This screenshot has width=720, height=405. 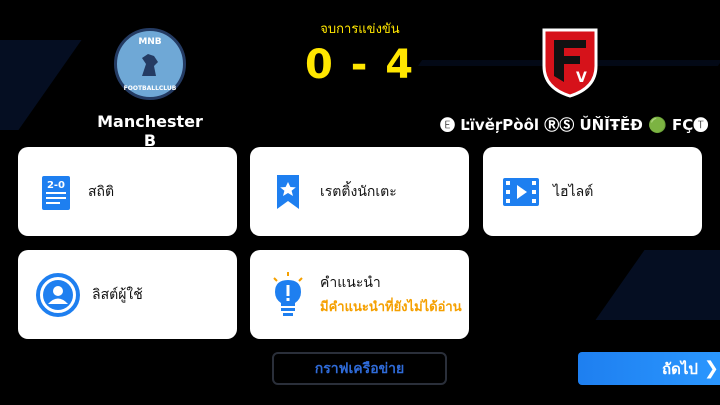 What do you see at coordinates (581, 78) in the screenshot?
I see `svg-text: V` at bounding box center [581, 78].